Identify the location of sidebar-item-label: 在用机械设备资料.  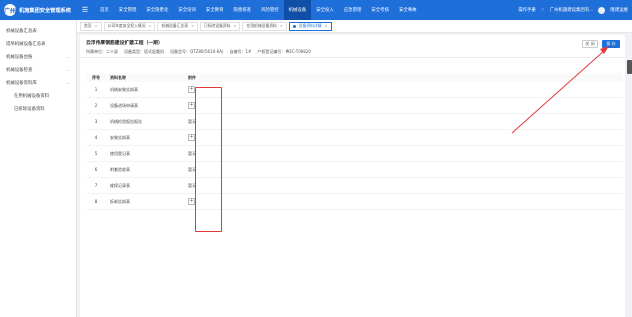
(32, 96).